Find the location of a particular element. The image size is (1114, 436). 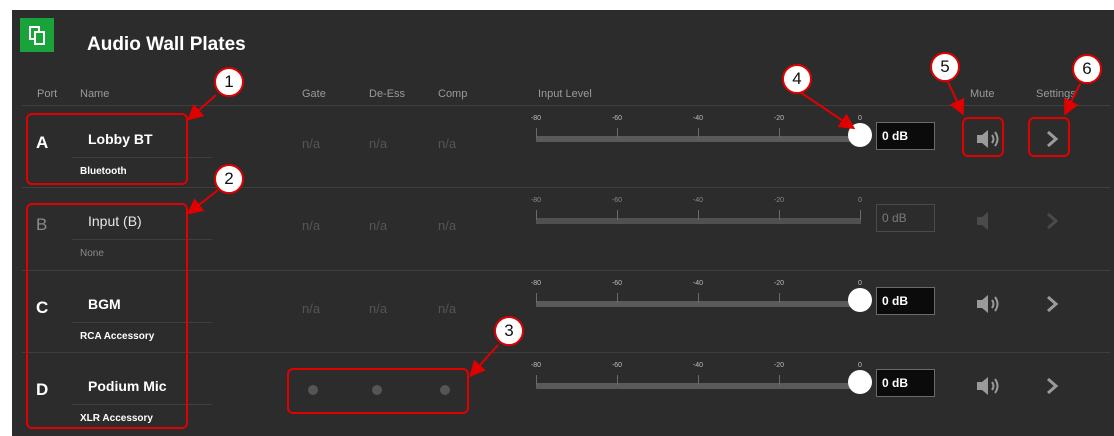

page-title: Audio Wall Plates is located at coordinates (166, 44).